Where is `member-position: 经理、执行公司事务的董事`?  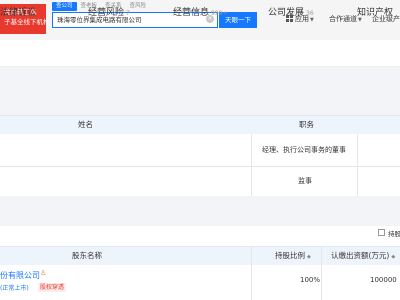
member-position: 经理、执行公司事务的董事 is located at coordinates (304, 150).